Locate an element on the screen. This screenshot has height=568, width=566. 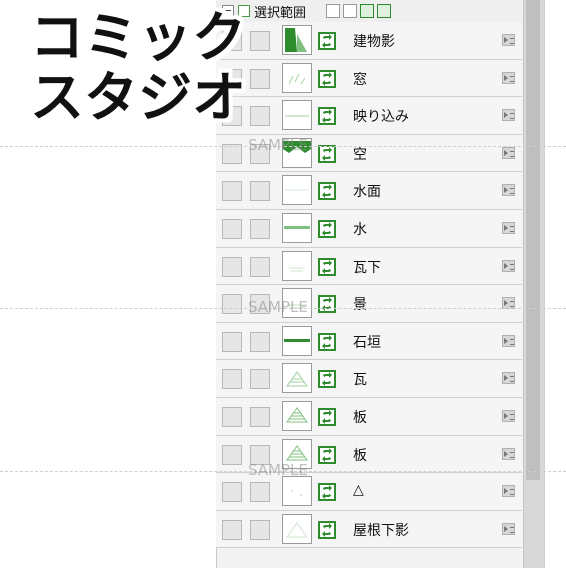
layer-row: 水 is located at coordinates (369, 228).